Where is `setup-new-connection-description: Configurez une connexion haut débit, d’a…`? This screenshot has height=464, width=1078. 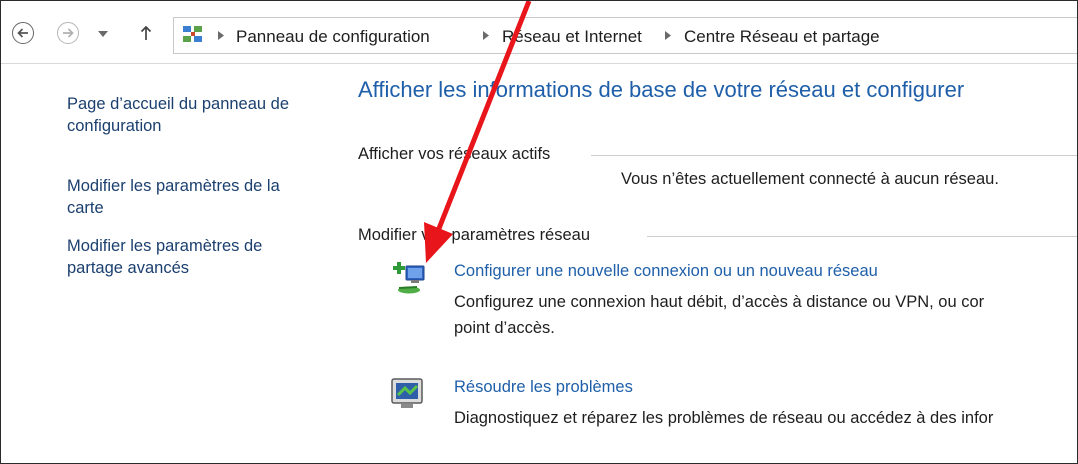 setup-new-connection-description: Configurez une connexion haut débit, d’a… is located at coordinates (765, 315).